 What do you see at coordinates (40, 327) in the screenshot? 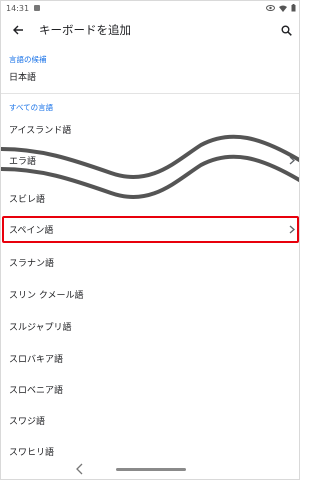
I see `list-item-label: スルジャプリ語` at bounding box center [40, 327].